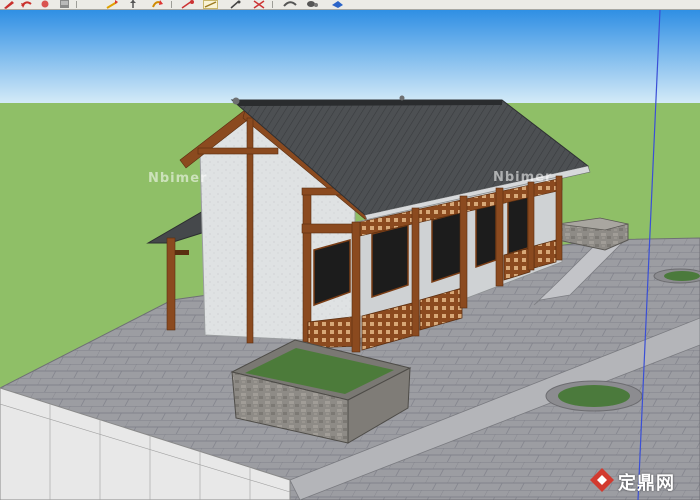 The height and width of the screenshot is (500, 700). What do you see at coordinates (682, 276) in the screenshot?
I see `round-planter-back-grass` at bounding box center [682, 276].